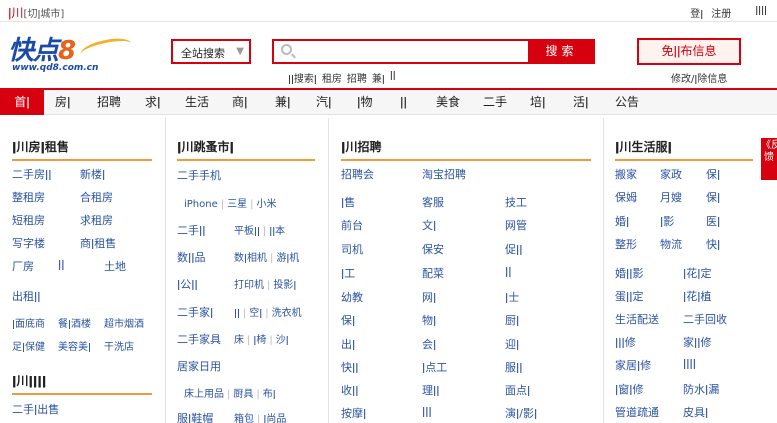 This screenshot has height=423, width=777. I want to click on list-item: 超市烟酒, so click(124, 322).